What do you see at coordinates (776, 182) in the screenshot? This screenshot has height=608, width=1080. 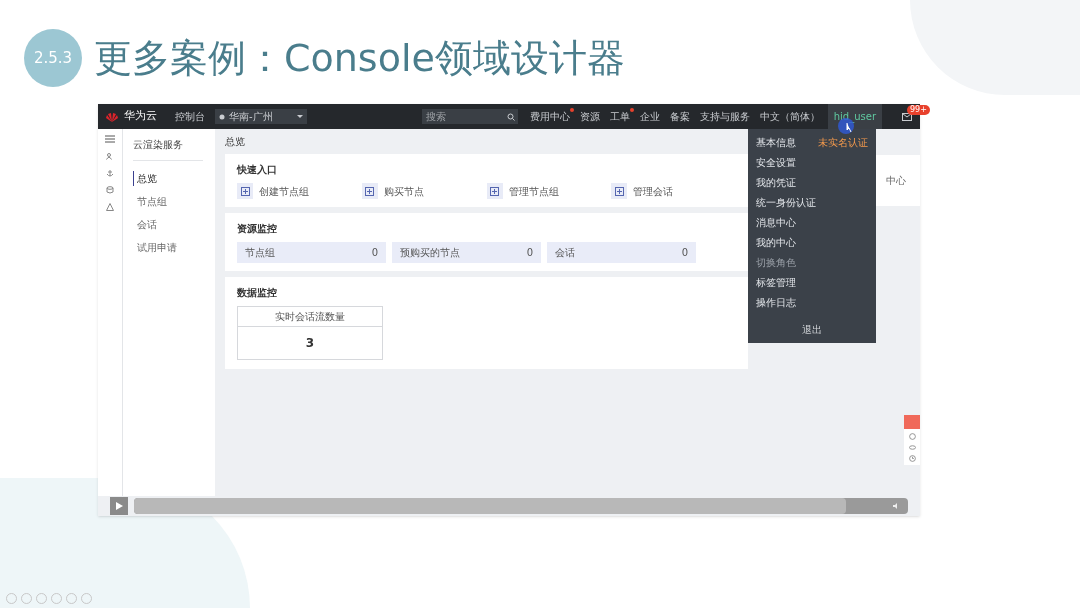 I see `menu-item: 我的凭证` at bounding box center [776, 182].